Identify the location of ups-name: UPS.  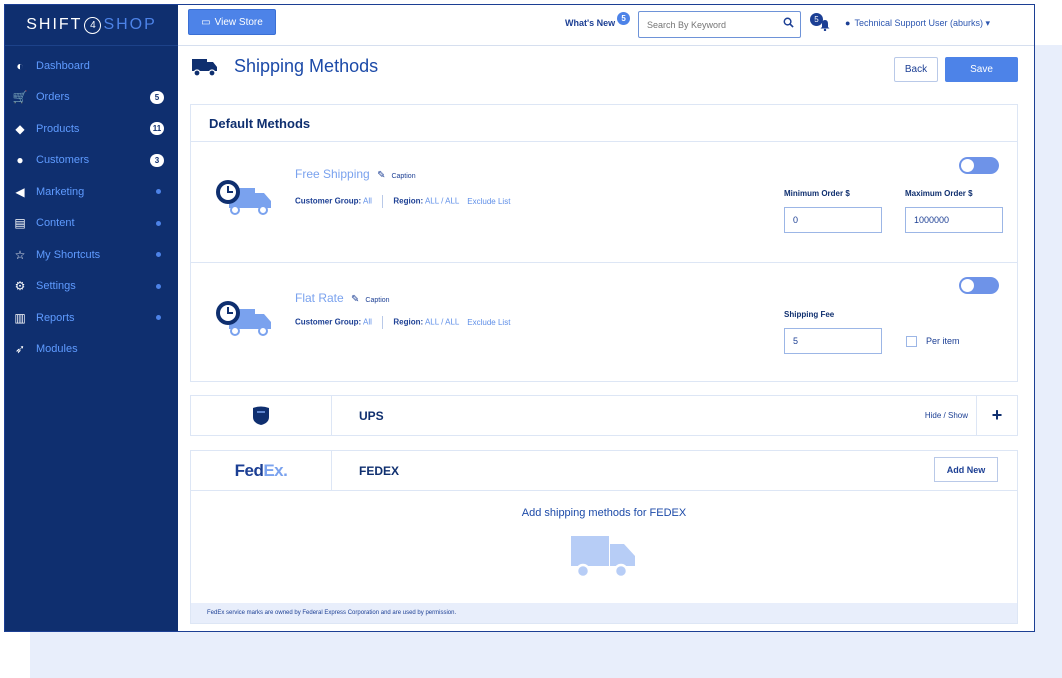
(371, 416).